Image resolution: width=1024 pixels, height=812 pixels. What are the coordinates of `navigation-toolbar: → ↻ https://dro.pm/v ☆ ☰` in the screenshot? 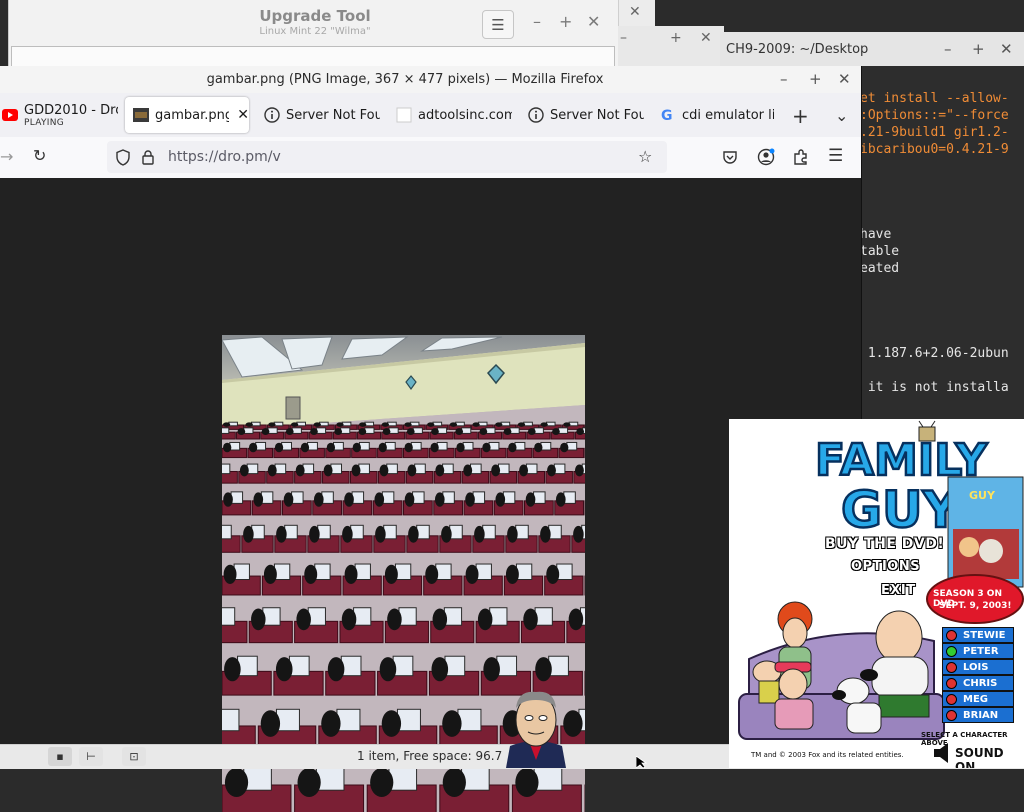 It's located at (430, 158).